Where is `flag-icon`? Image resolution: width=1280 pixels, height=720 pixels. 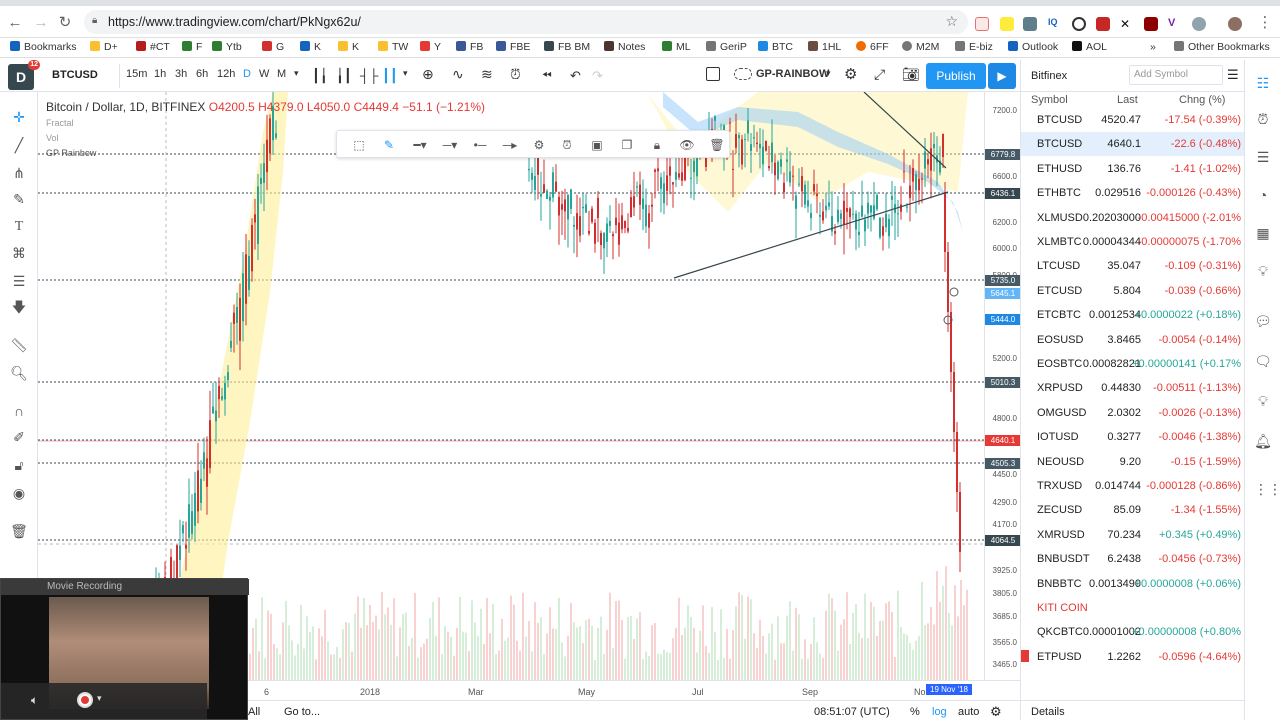
flag-icon is located at coordinates (1025, 655).